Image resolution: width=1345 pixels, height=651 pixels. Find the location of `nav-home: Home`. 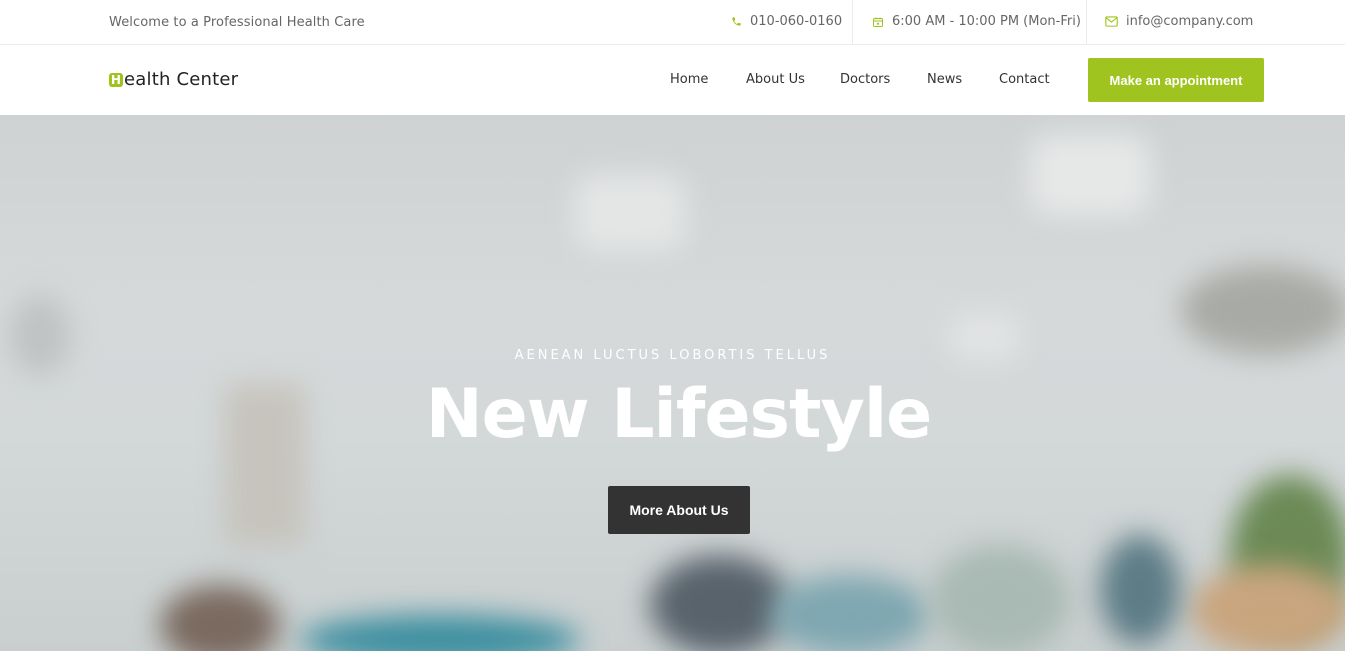

nav-home: Home is located at coordinates (689, 79).